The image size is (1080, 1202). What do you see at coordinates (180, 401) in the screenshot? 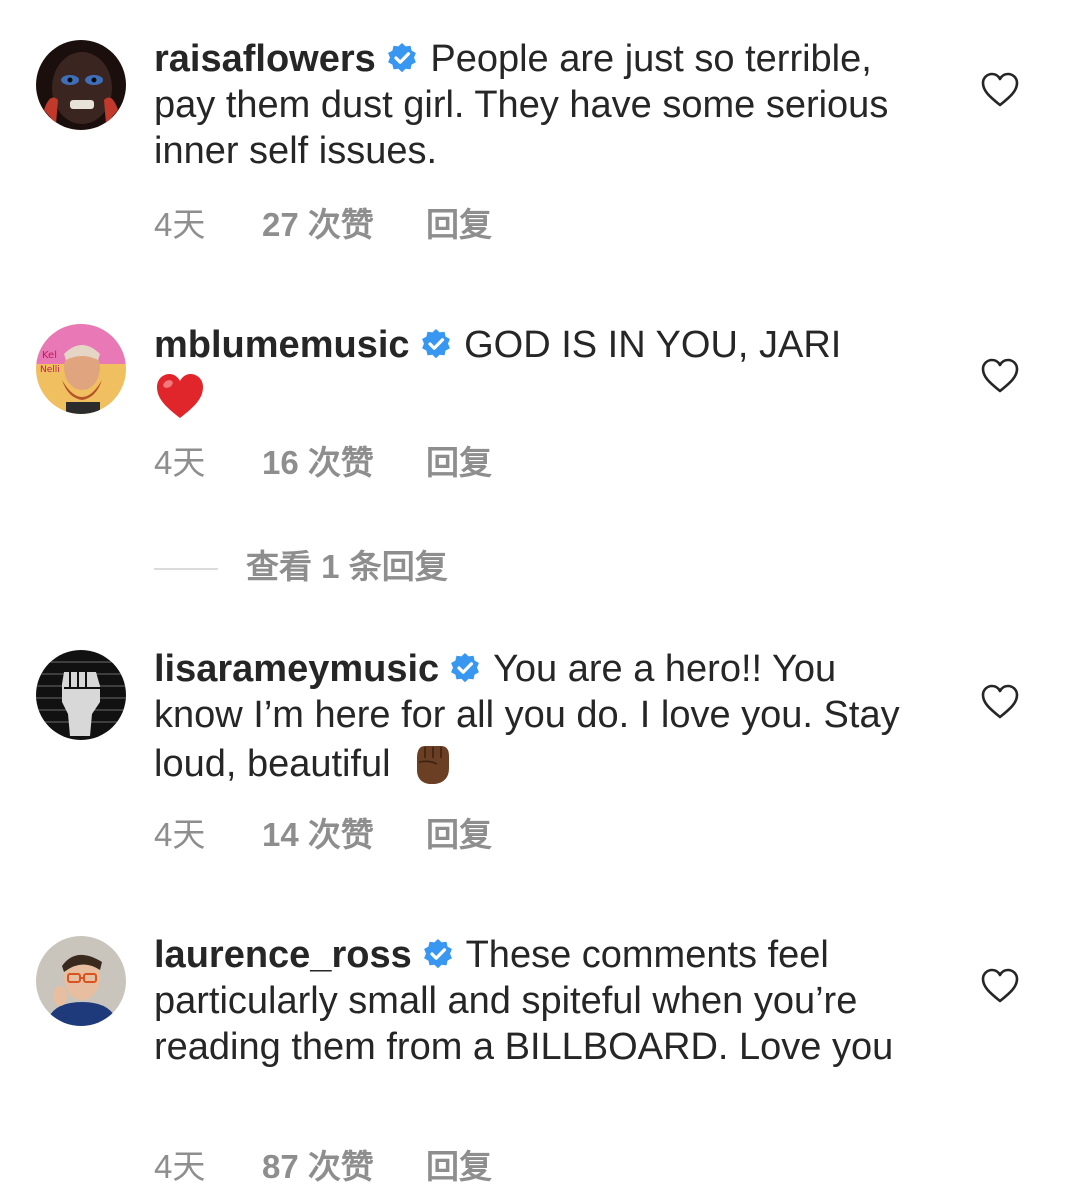
I see `red-heart-icon` at bounding box center [180, 401].